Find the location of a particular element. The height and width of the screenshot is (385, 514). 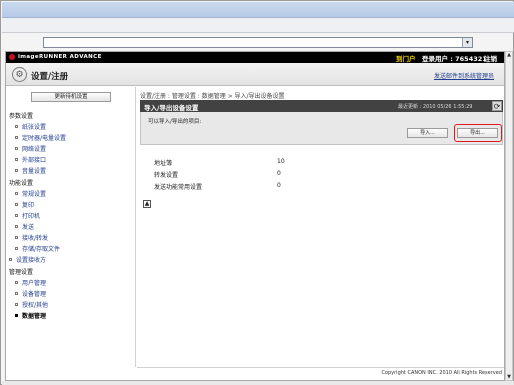

sidebar-item-label: 数据管理 is located at coordinates (34, 316).